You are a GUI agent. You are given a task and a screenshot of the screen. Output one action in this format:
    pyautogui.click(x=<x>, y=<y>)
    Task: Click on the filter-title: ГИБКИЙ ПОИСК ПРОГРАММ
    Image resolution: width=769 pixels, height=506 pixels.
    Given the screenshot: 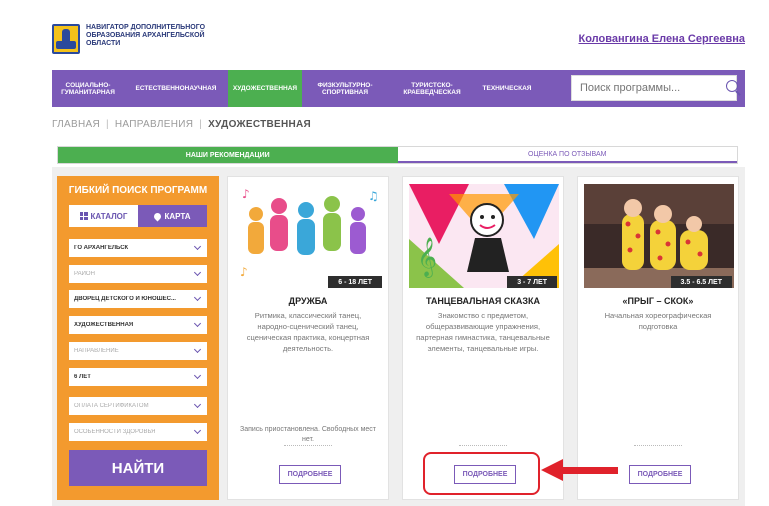 What is the action you would take?
    pyautogui.click(x=138, y=190)
    